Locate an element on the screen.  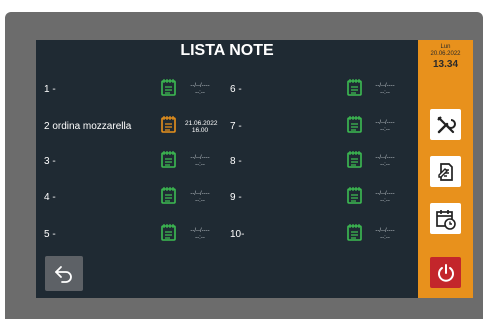
document-edit-icon is located at coordinates (445, 171).